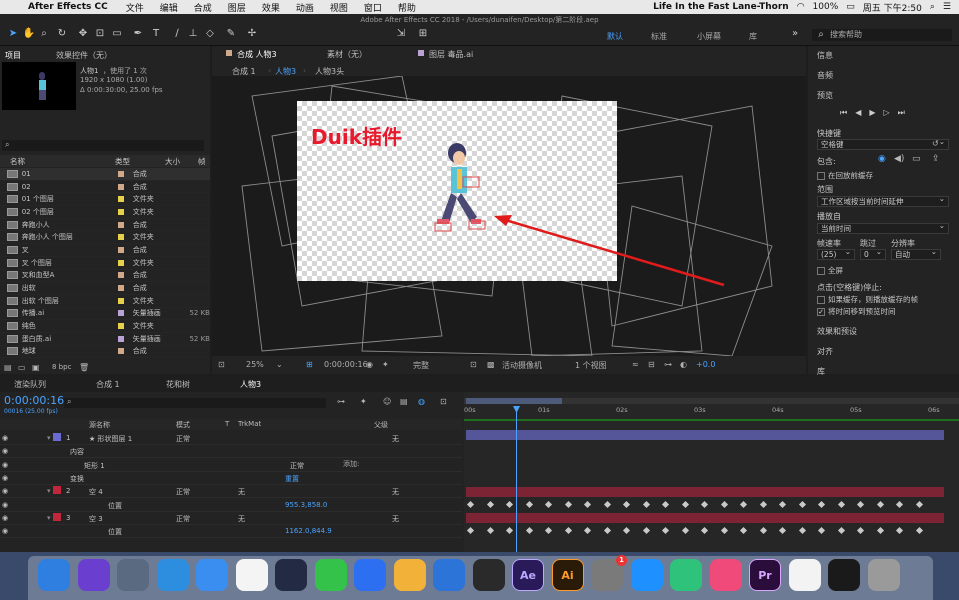 This screenshot has width=959, height=600. What do you see at coordinates (845, 175) in the screenshot?
I see `cache-before-checkbox: 在回放前缓存` at bounding box center [845, 175].